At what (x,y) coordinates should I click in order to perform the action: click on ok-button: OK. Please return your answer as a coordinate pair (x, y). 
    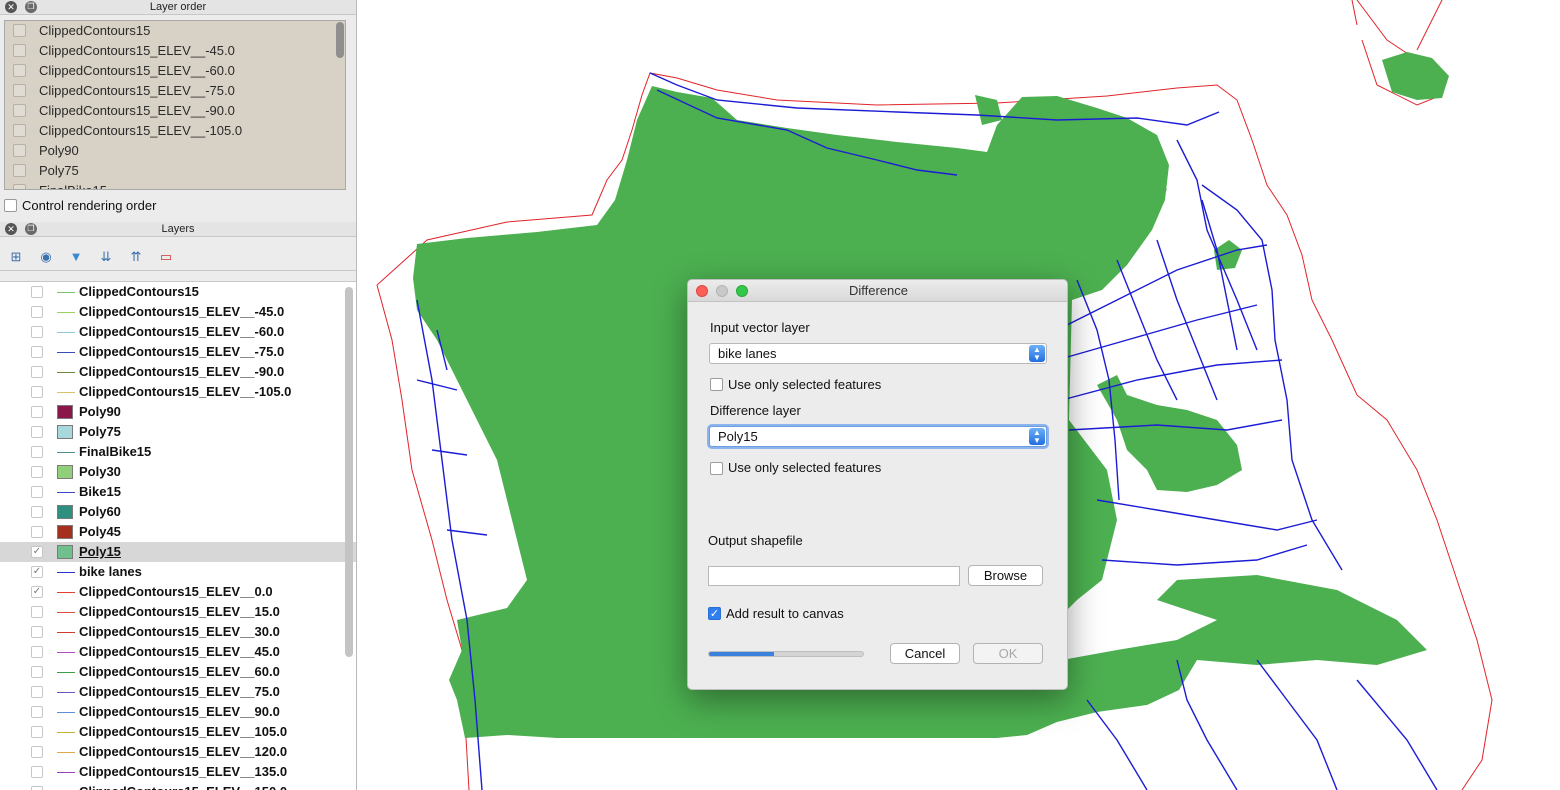
    Looking at the image, I should click on (1008, 653).